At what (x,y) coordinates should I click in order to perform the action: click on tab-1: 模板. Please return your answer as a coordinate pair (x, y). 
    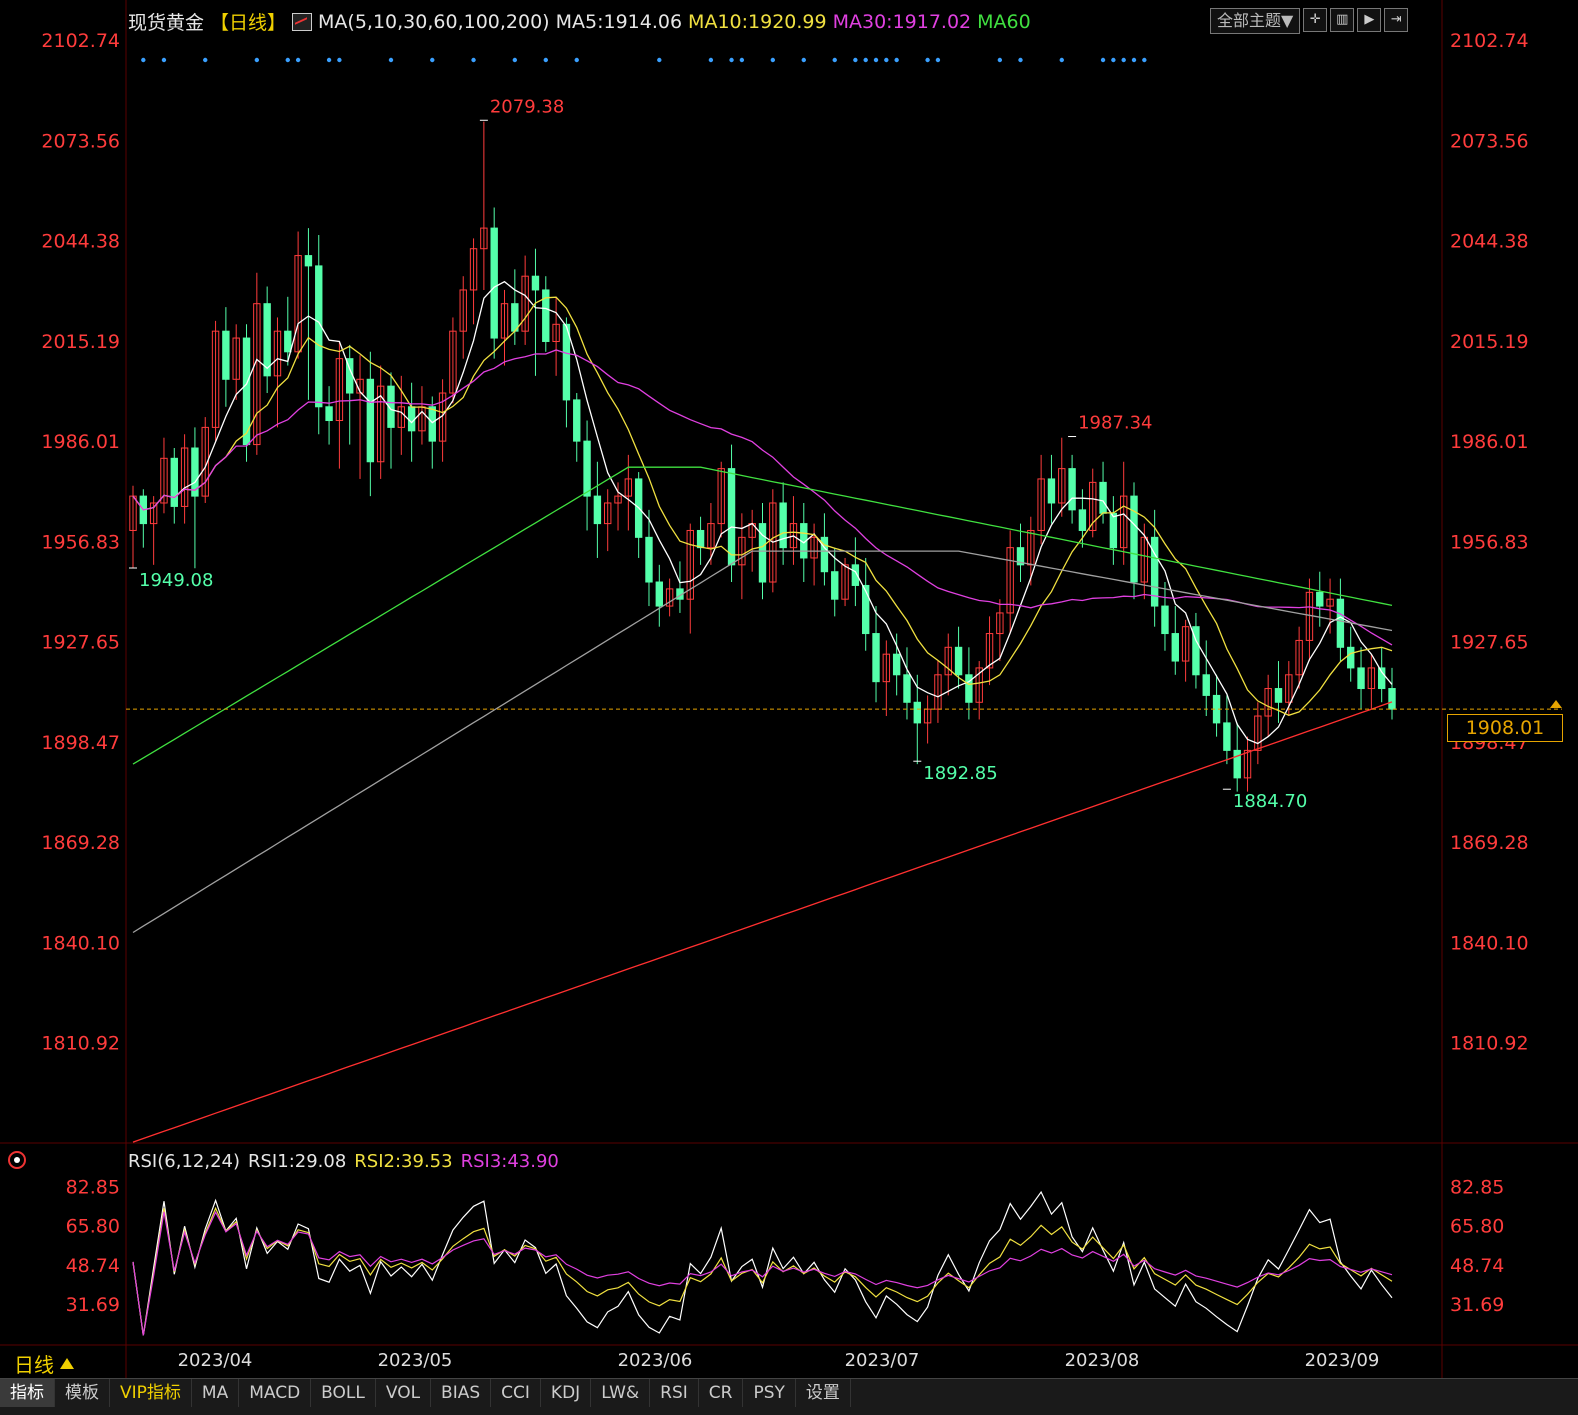
    Looking at the image, I should click on (82, 1393).